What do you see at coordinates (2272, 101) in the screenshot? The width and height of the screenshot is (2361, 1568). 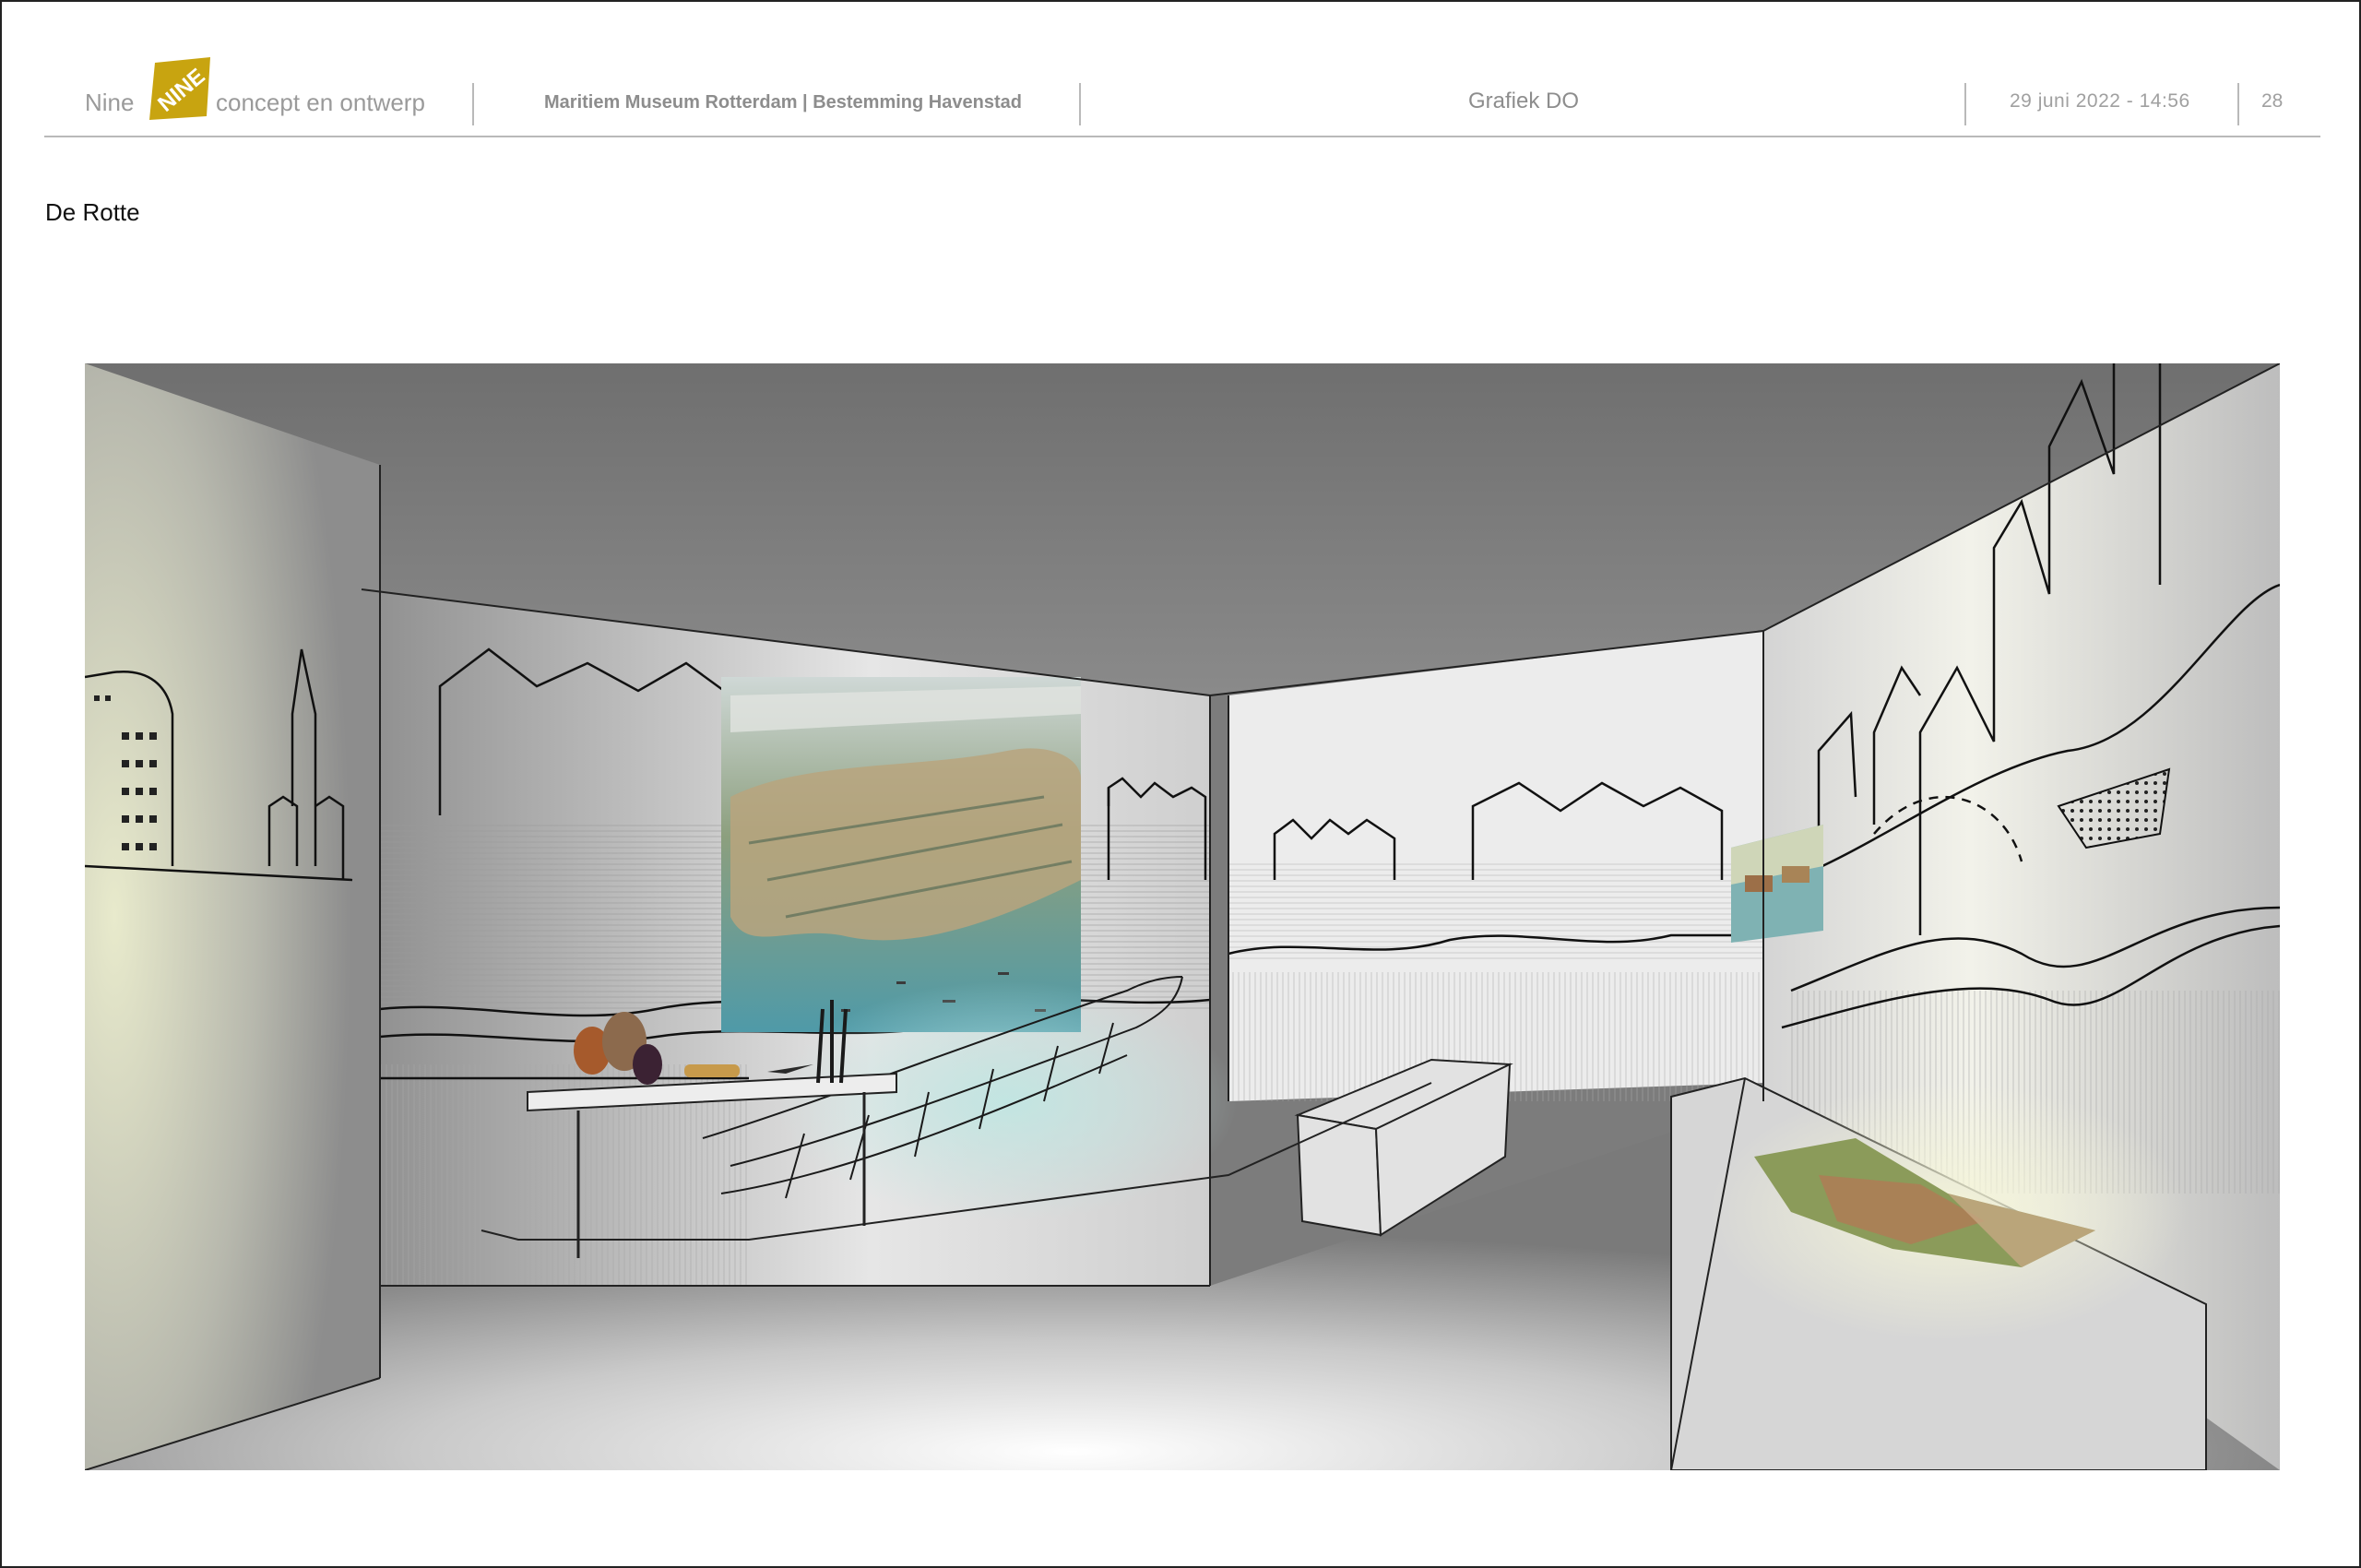 I see `page-number: 28` at bounding box center [2272, 101].